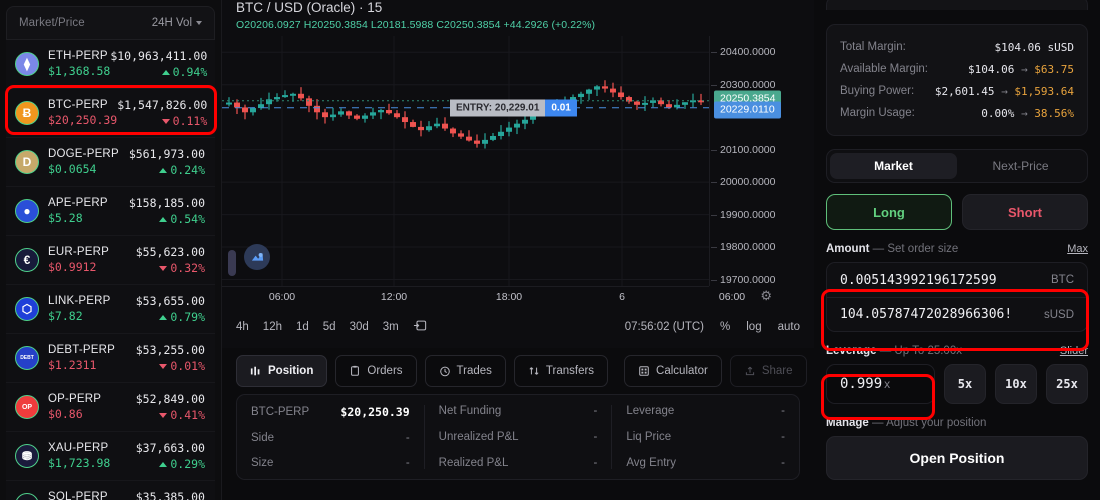 Image resolution: width=1100 pixels, height=500 pixels. Describe the element at coordinates (110, 211) in the screenshot. I see `market-row: ● APE-PERP $5.28 $158,185.00 0.54%` at that location.